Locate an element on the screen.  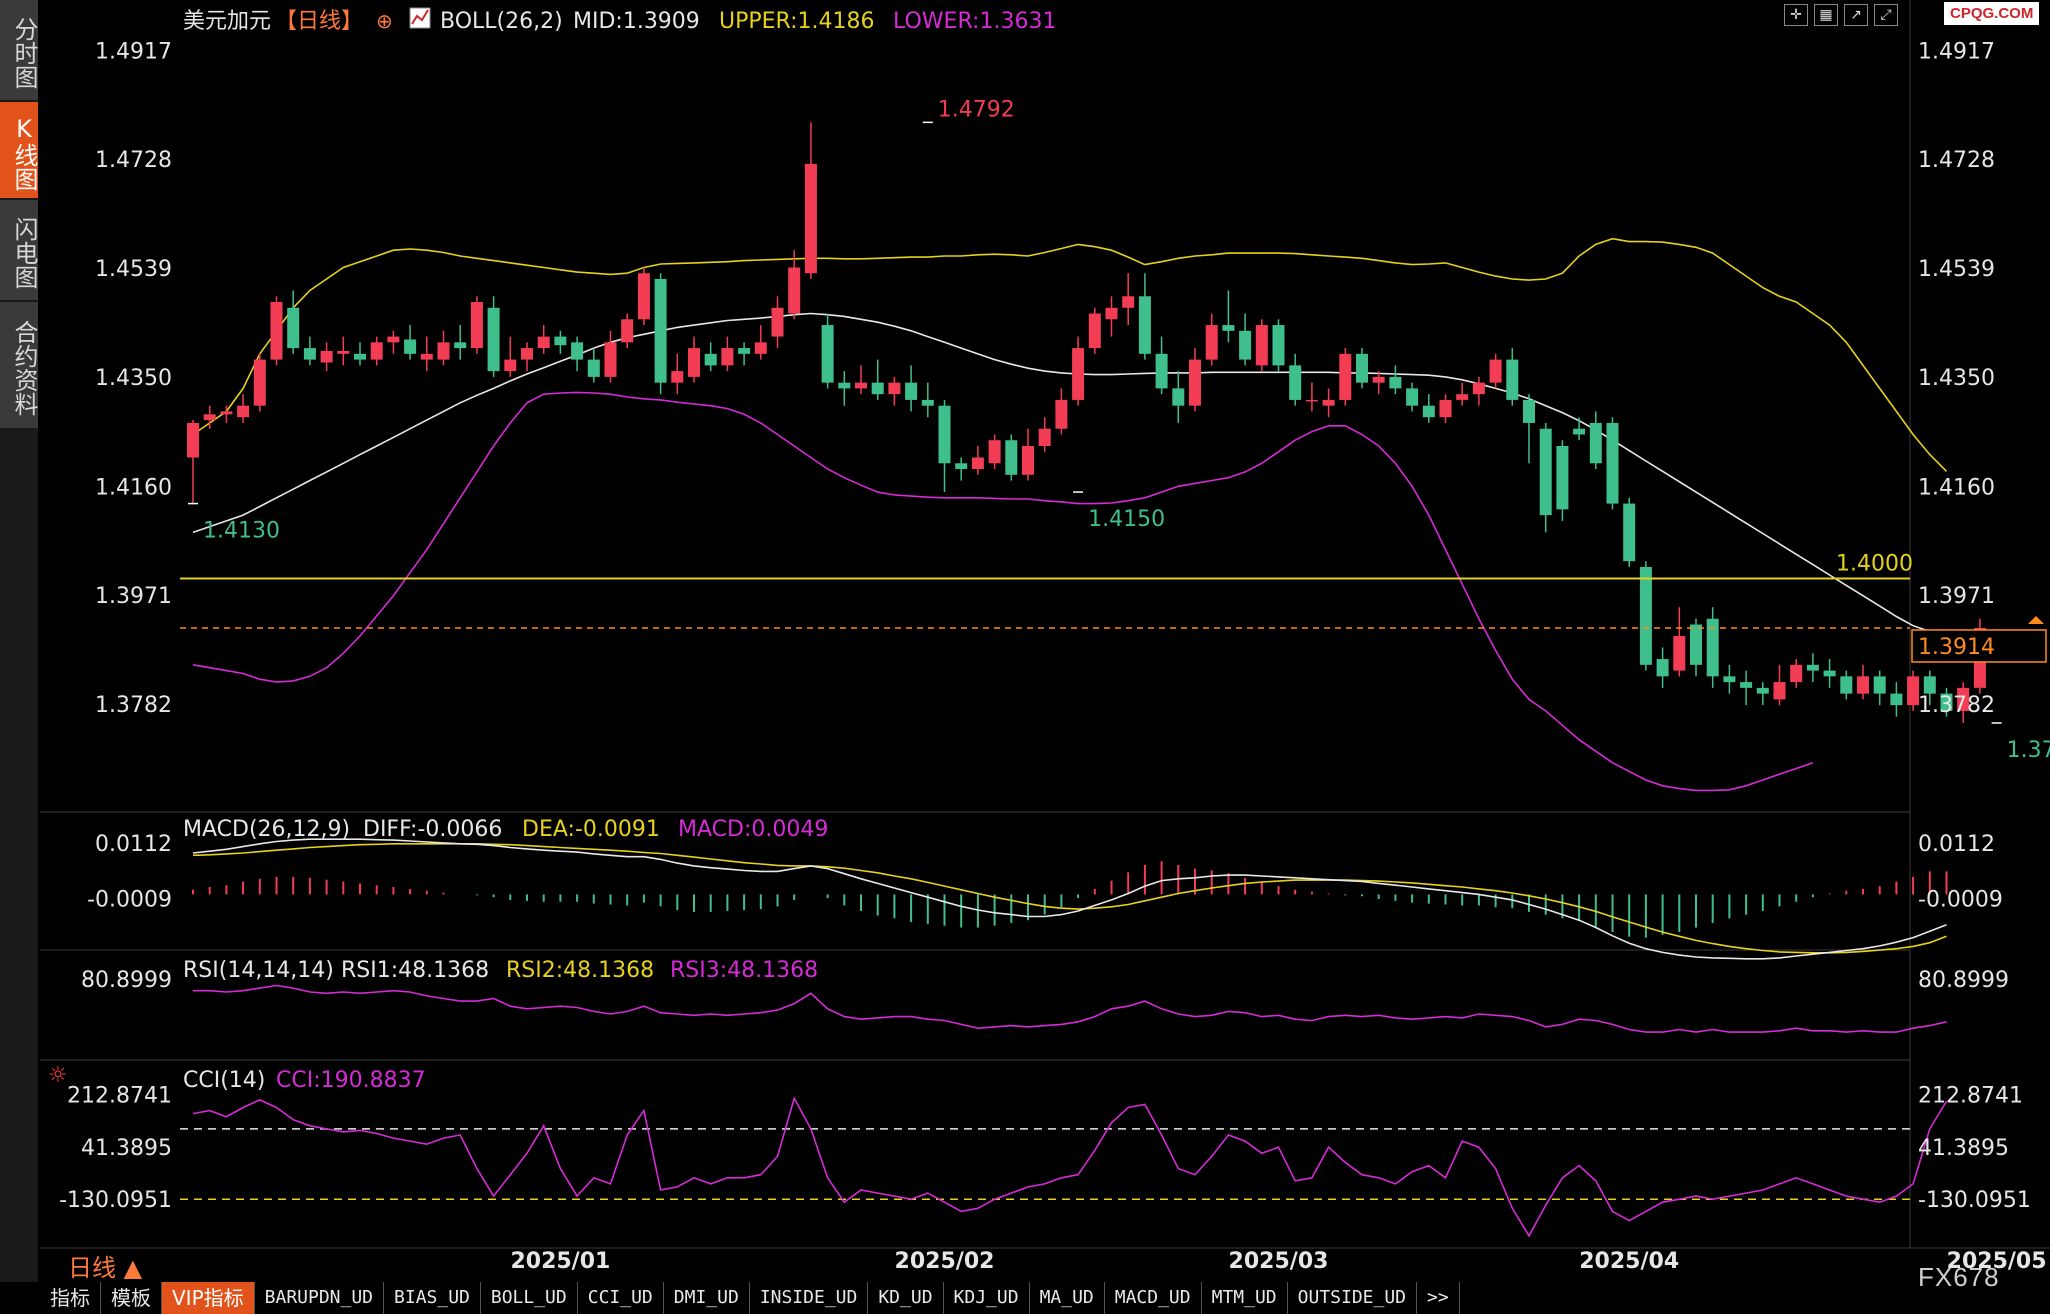
cci-axis-left-label: -130.0951 is located at coordinates (115, 1200).